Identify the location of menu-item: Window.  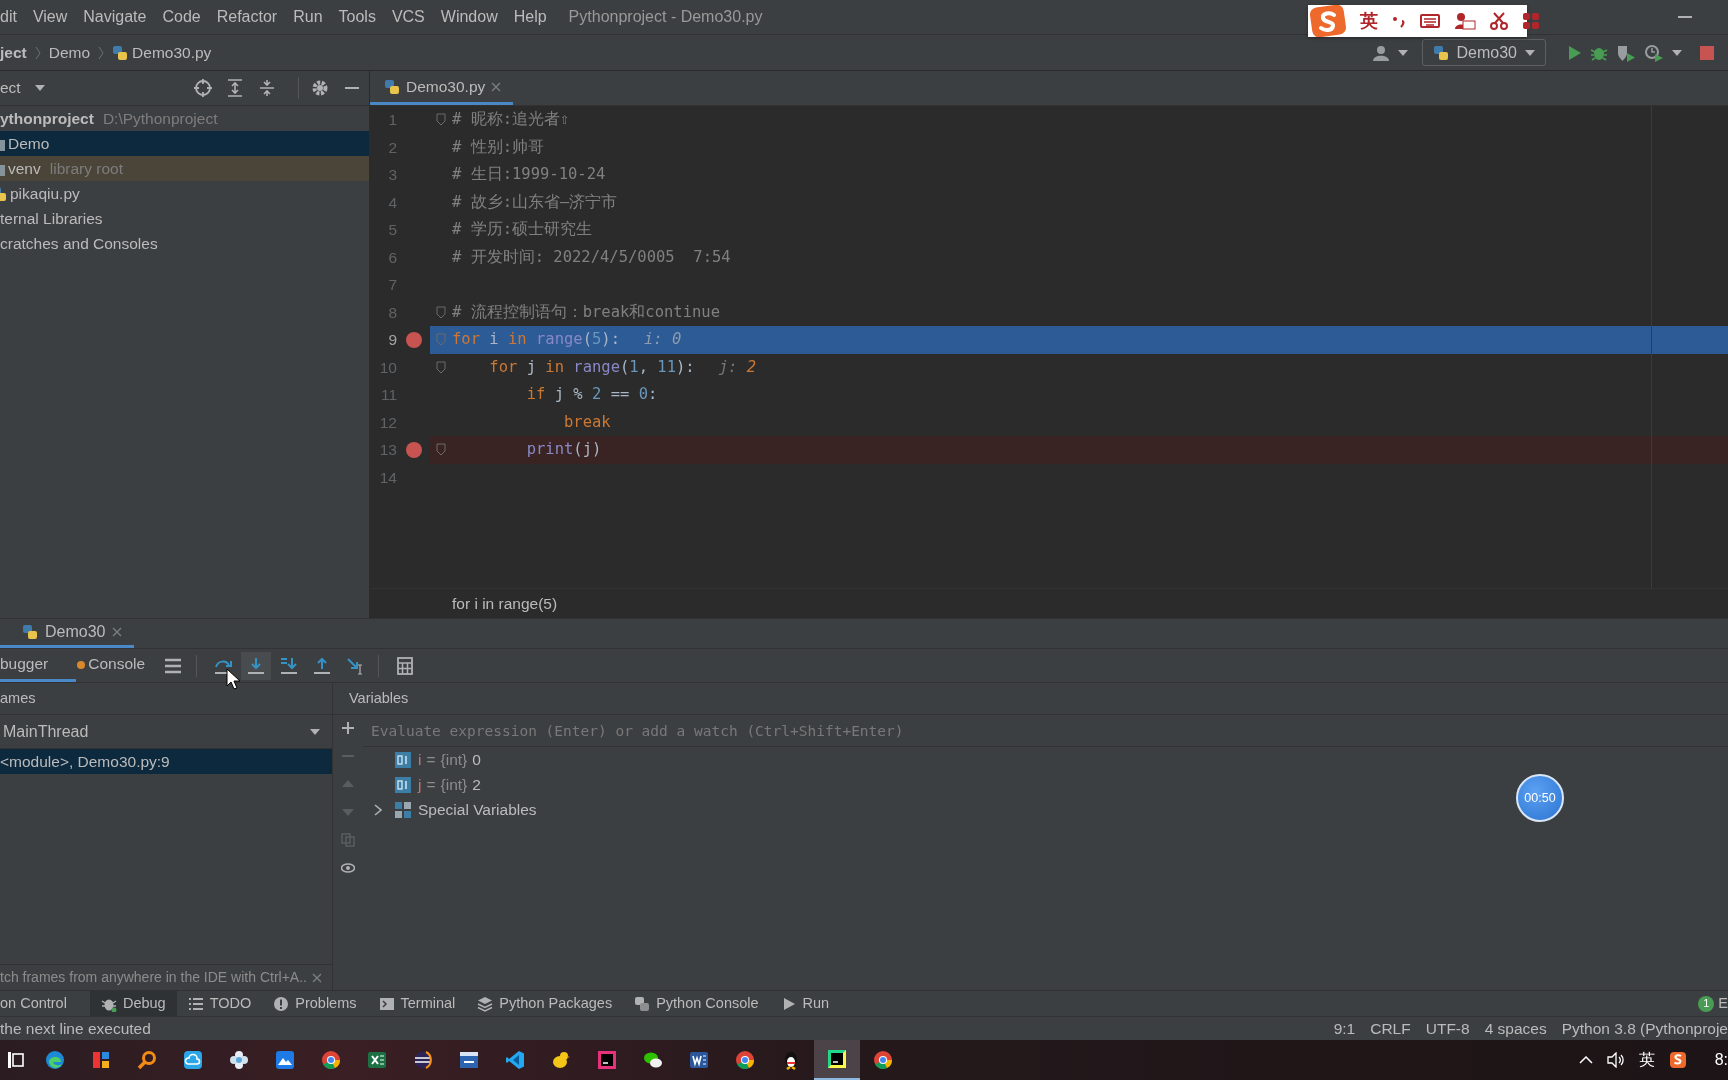
(469, 17).